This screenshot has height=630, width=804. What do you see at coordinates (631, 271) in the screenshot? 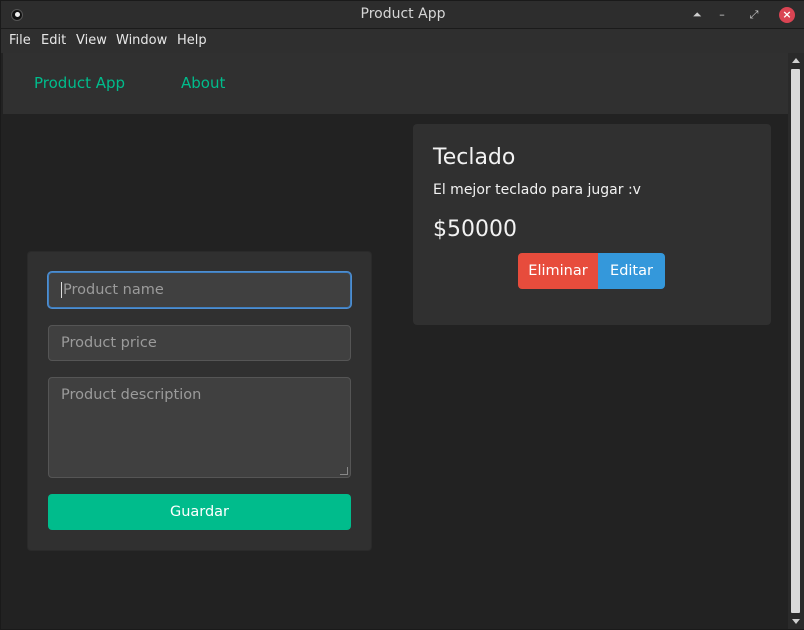
I see `edit-button: Editar` at bounding box center [631, 271].